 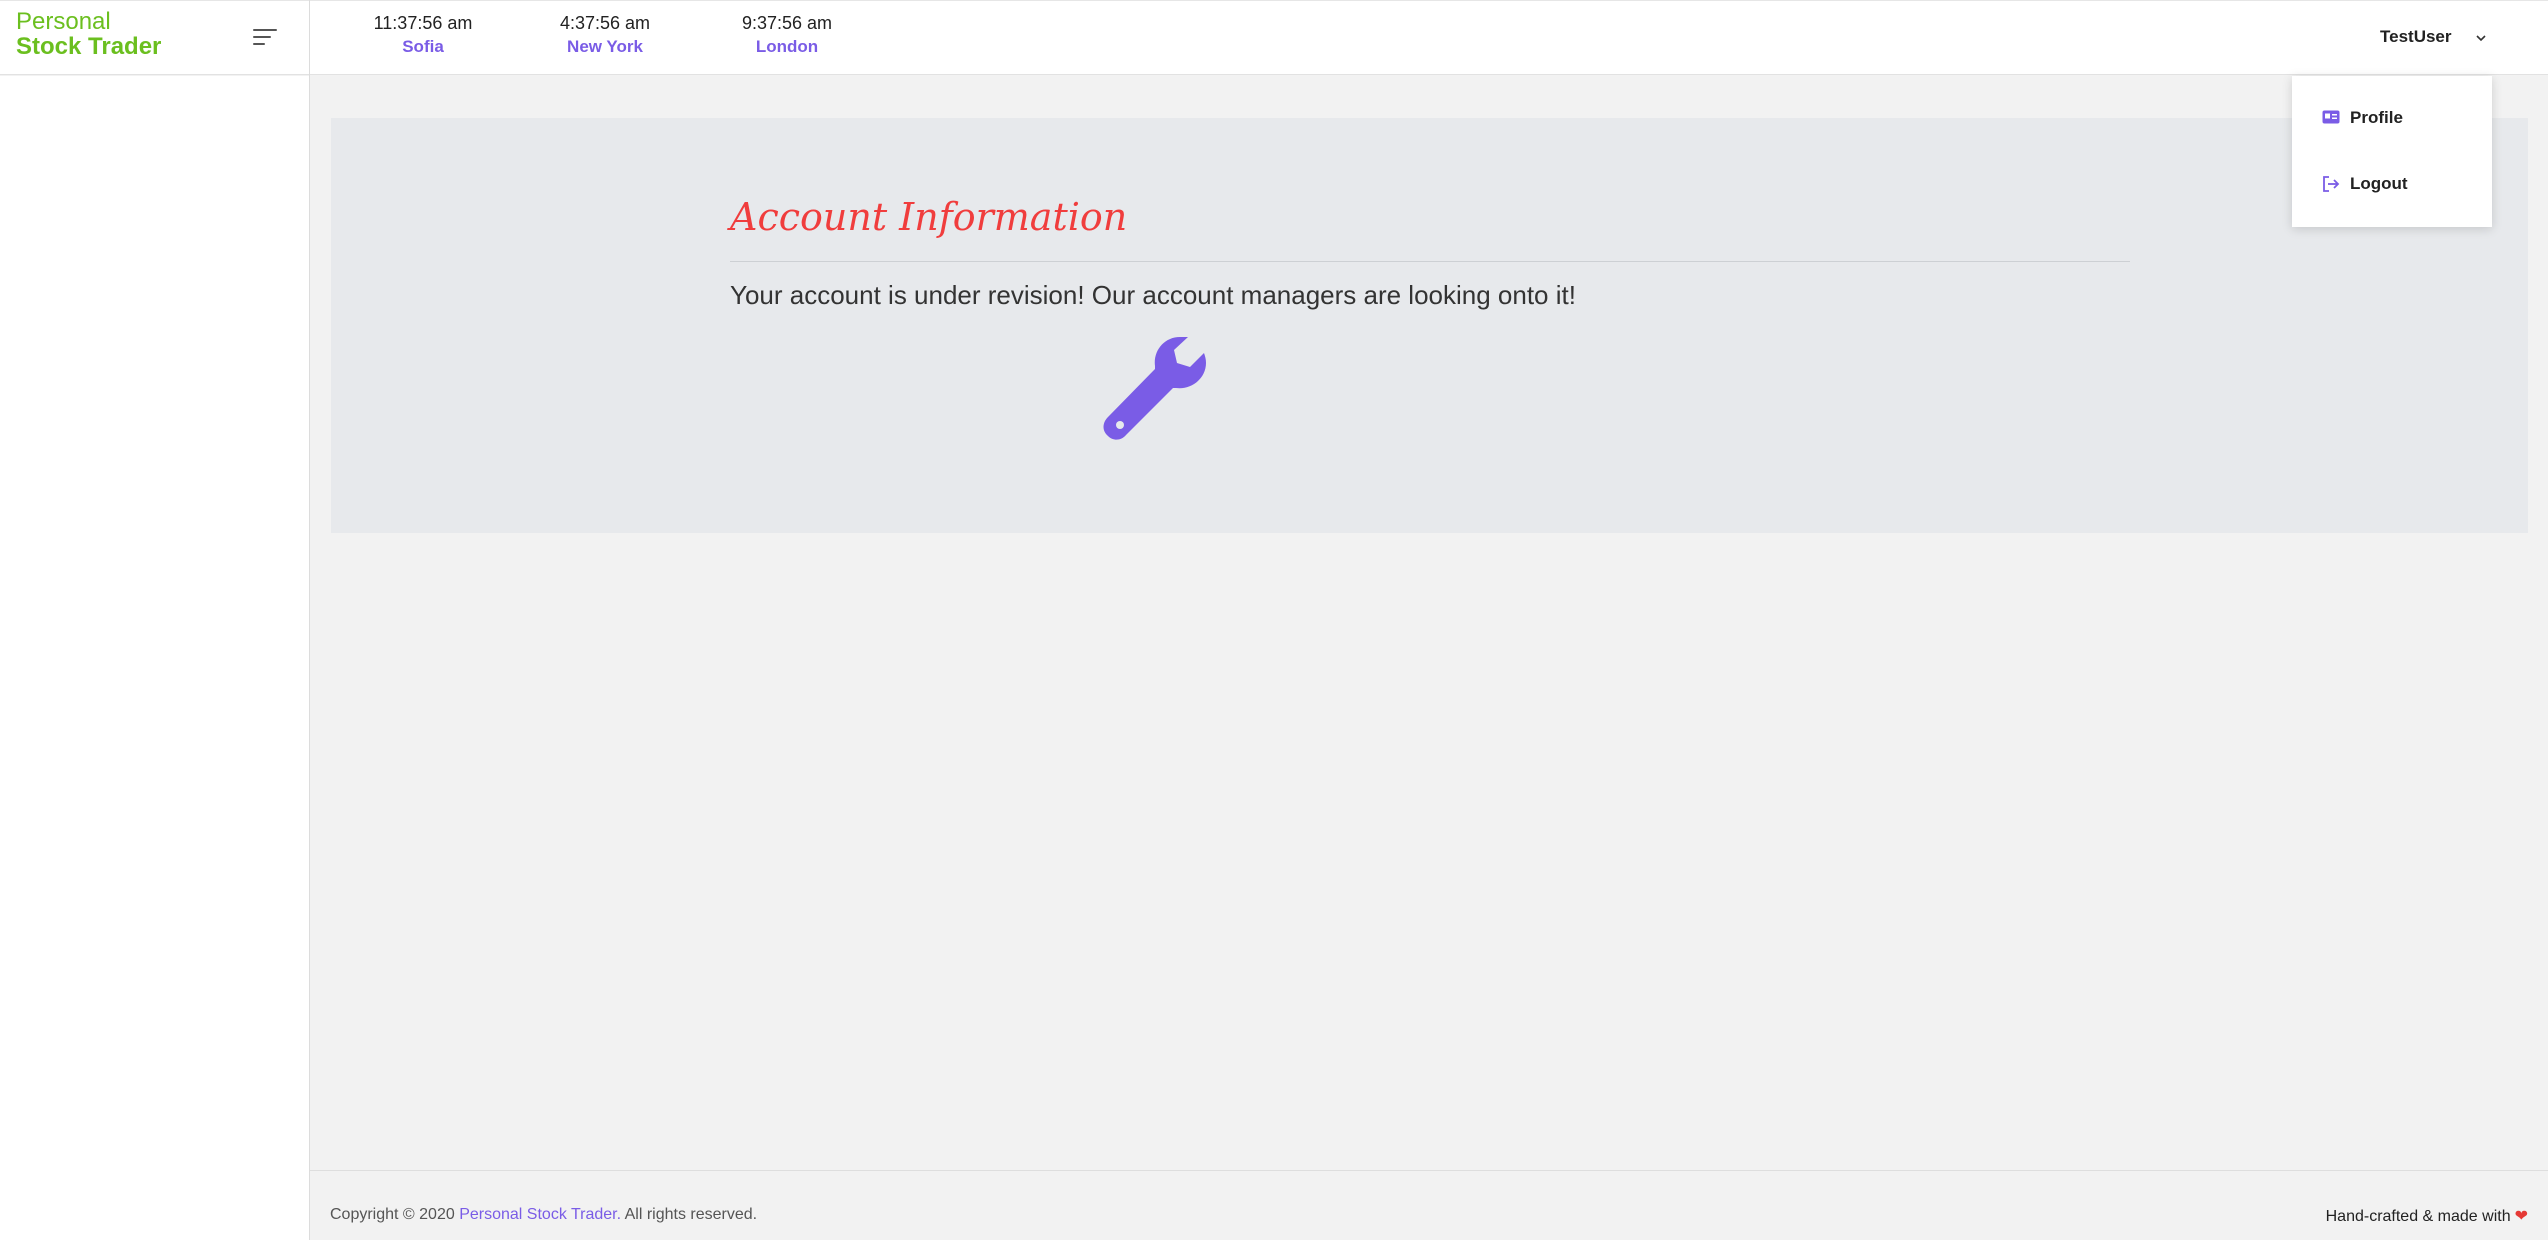 I want to click on dropdown-item-profile: Profile, so click(x=2392, y=118).